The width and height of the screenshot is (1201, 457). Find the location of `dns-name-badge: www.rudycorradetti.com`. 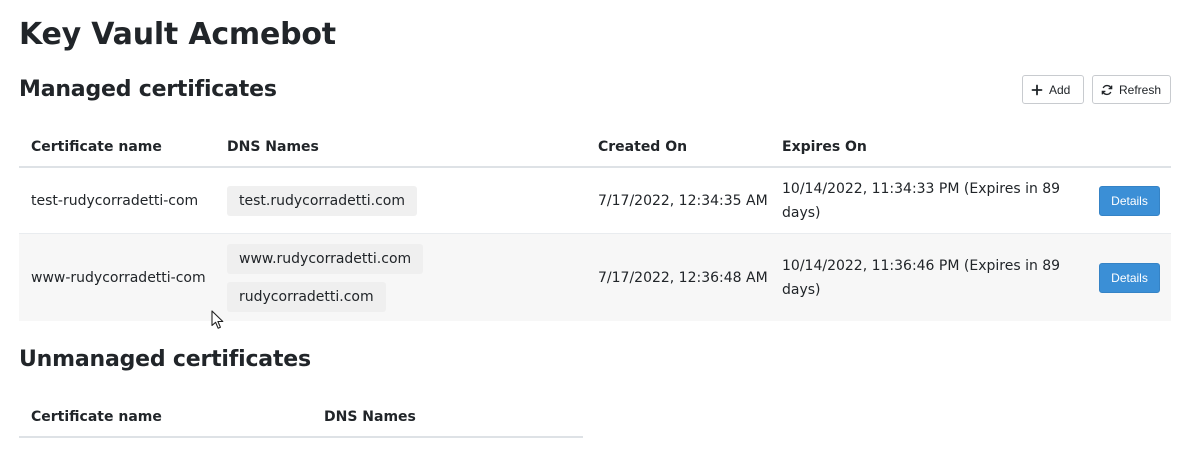

dns-name-badge: www.rudycorradetti.com is located at coordinates (325, 258).